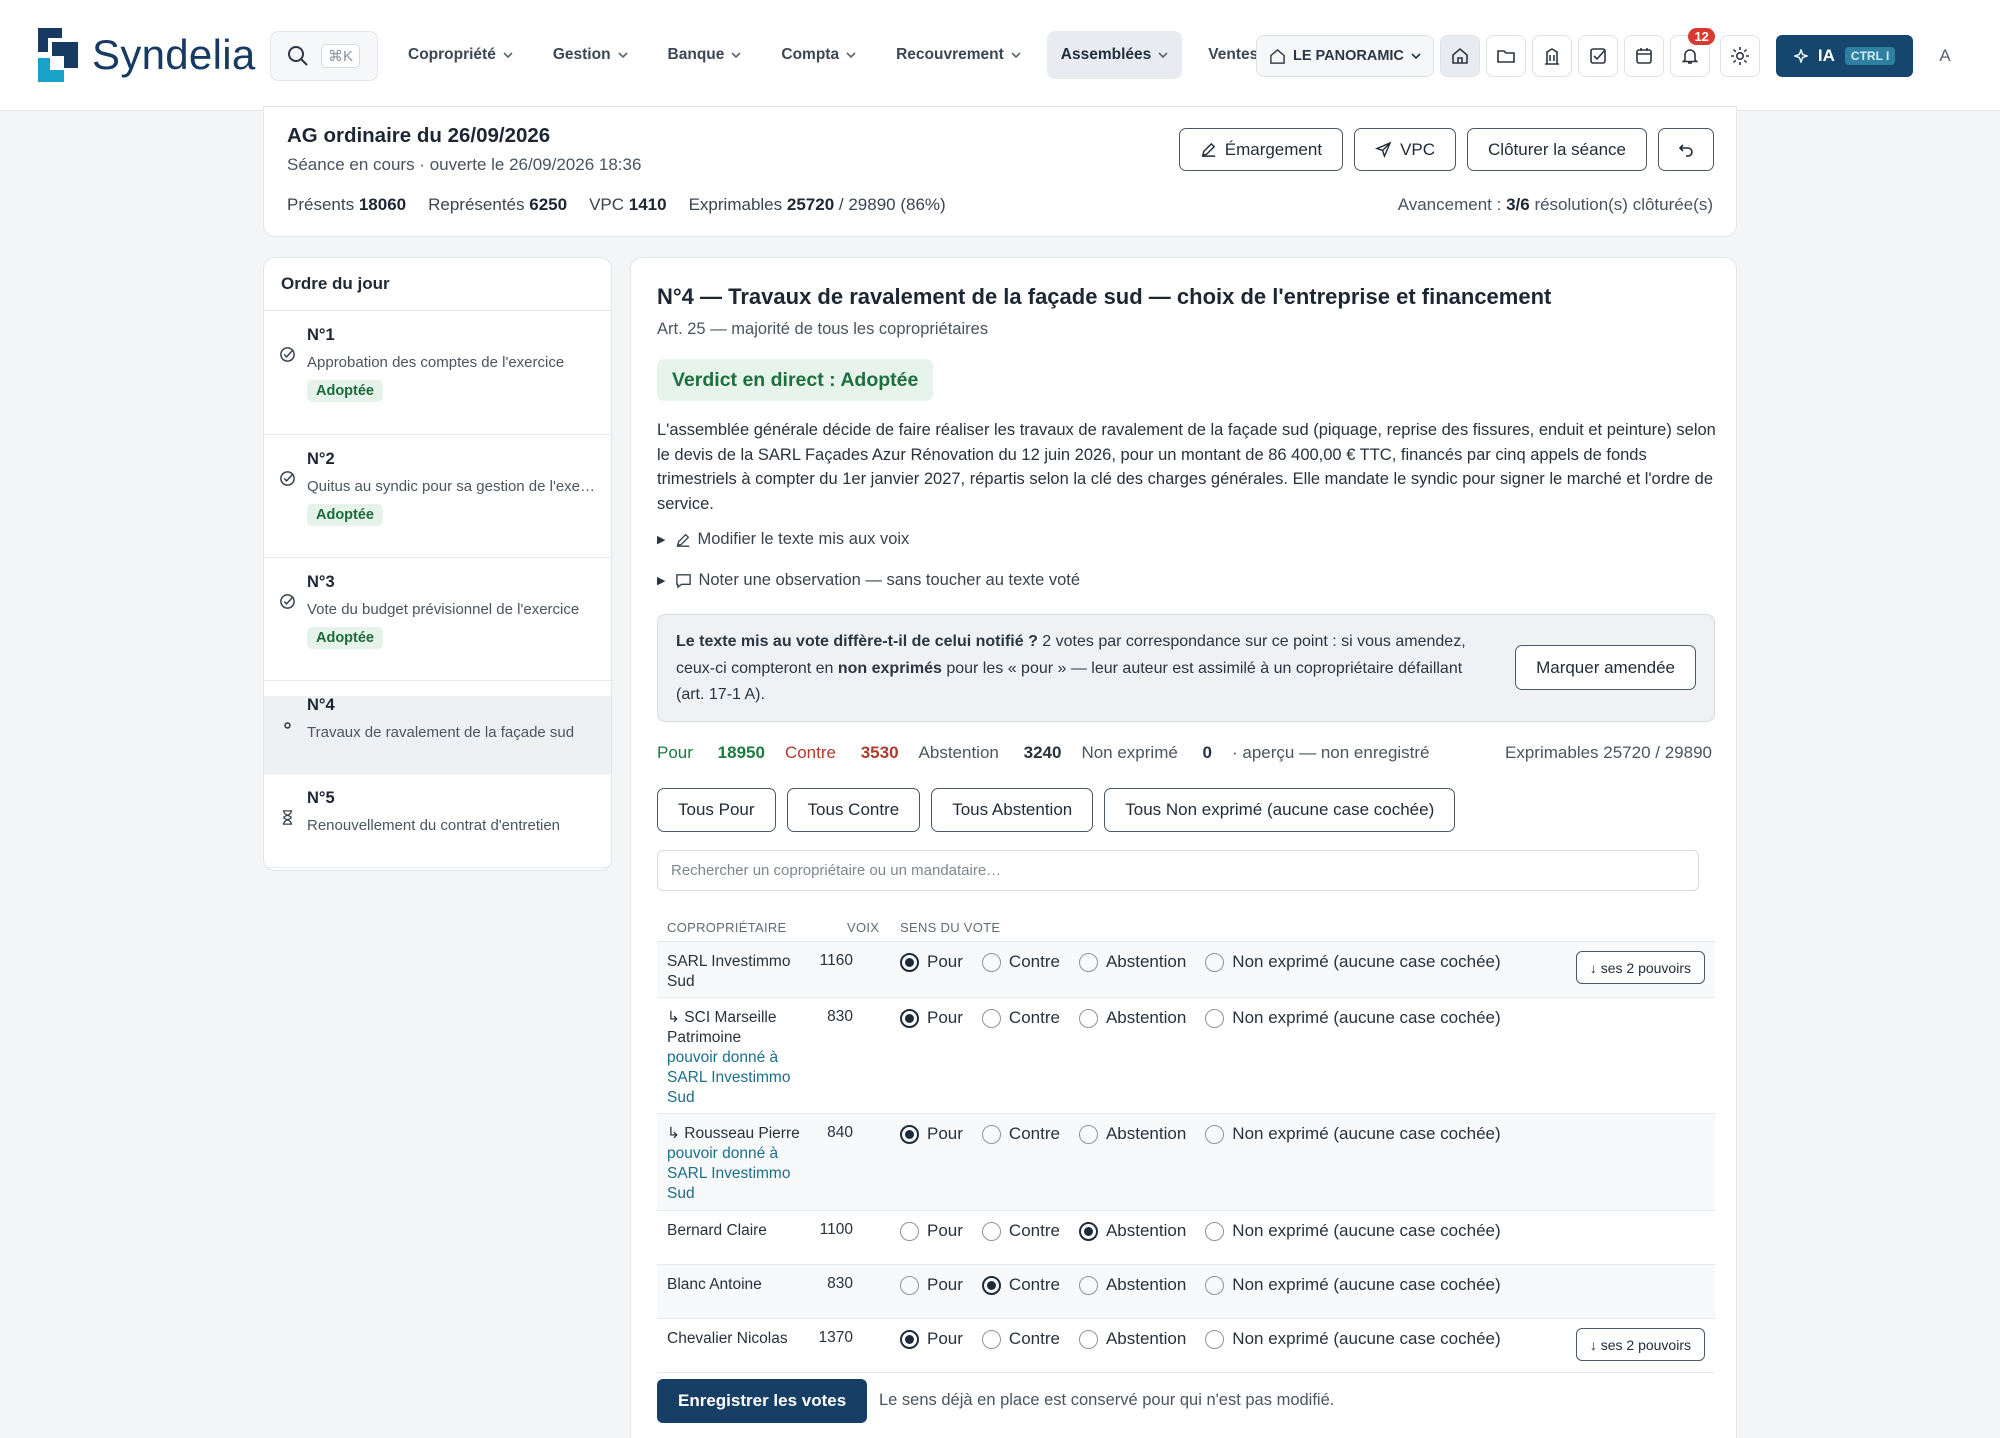 The width and height of the screenshot is (2000, 1438). I want to click on mark-amended-button: Marquer amendée, so click(1605, 667).